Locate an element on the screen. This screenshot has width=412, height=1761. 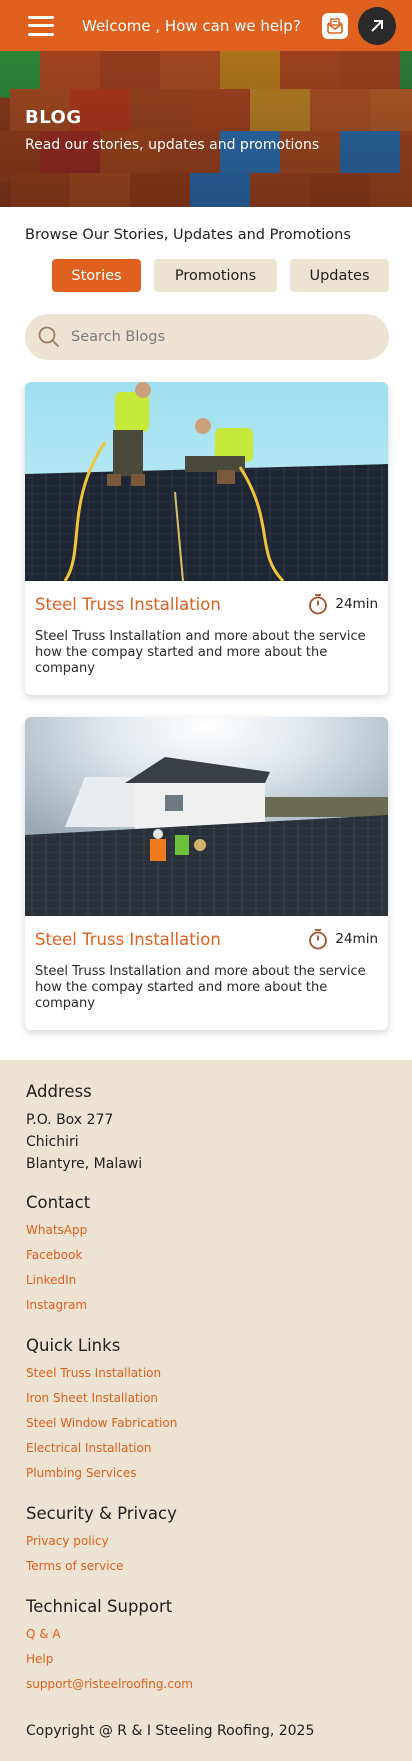
arrow-up-right-icon is located at coordinates (377, 25).